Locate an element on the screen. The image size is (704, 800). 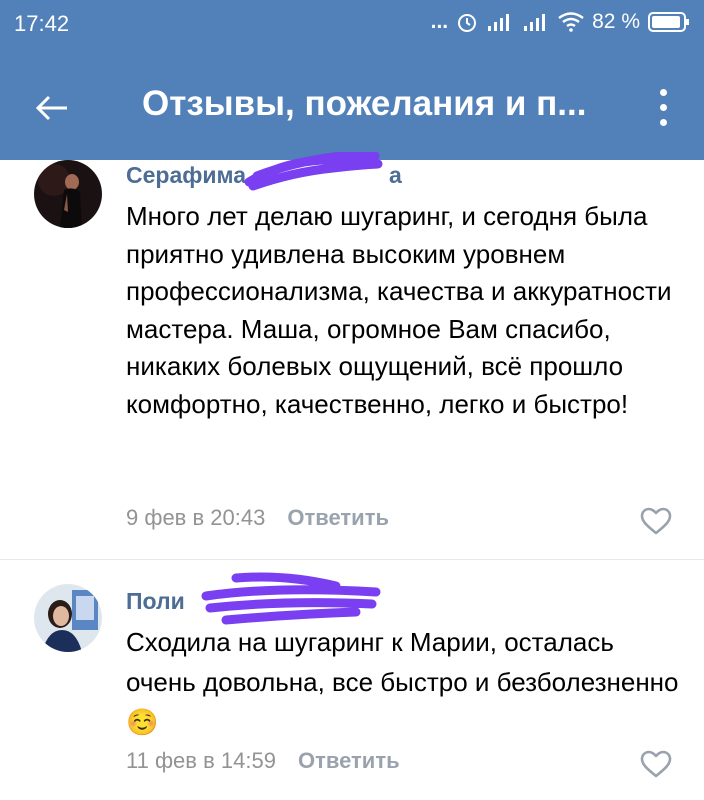
battery-percent: 82 % is located at coordinates (616, 21).